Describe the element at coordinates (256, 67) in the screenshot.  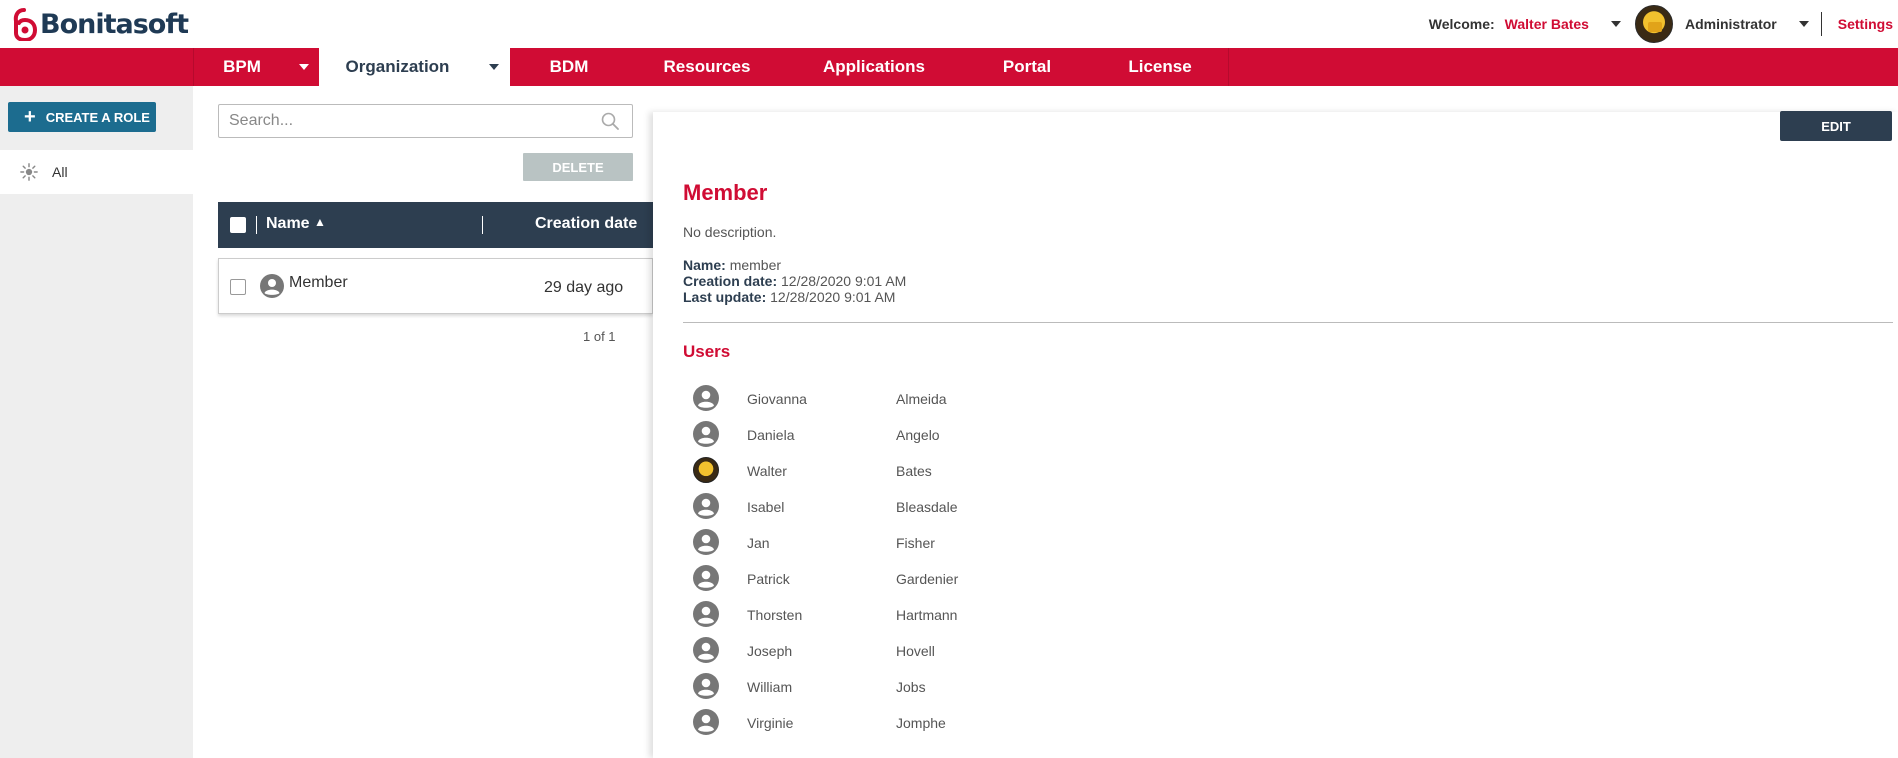
I see `nav-item-bpm: BPM` at that location.